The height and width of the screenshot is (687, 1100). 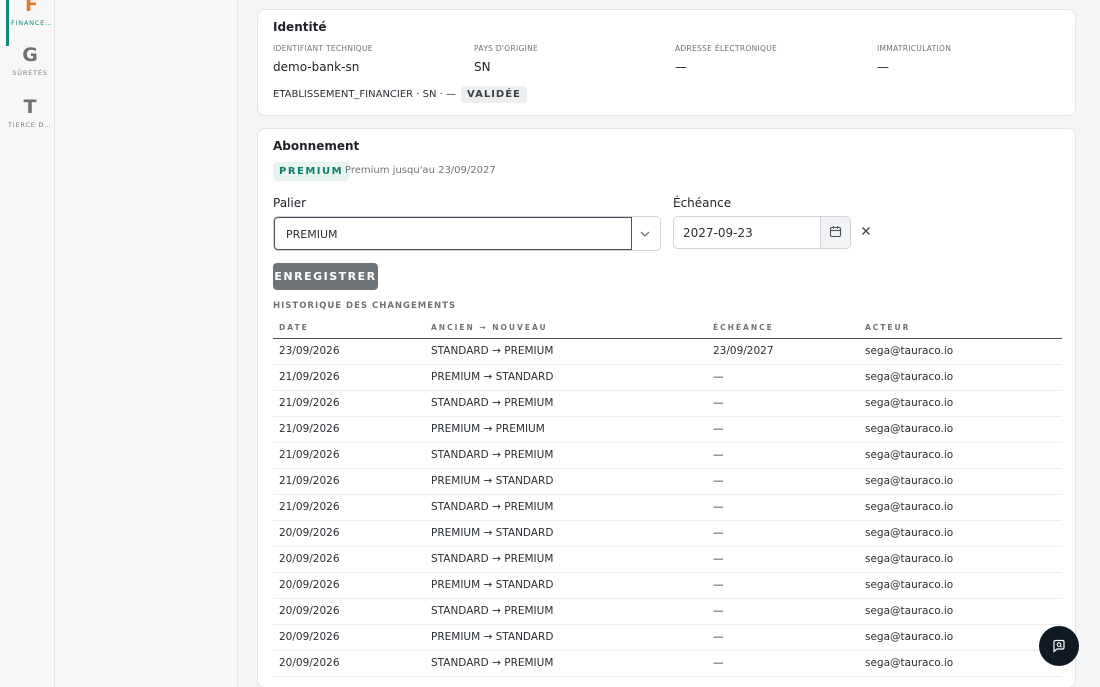 I want to click on expiry-date-input: 2027-09-23, so click(x=762, y=232).